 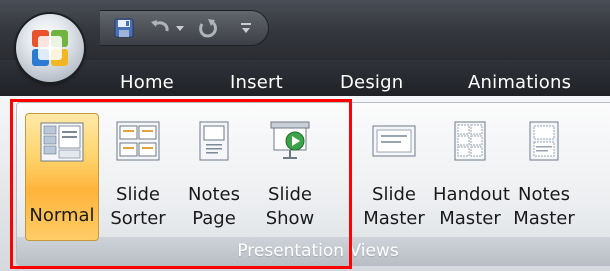 What do you see at coordinates (470, 141) in the screenshot?
I see `handout-master-icon` at bounding box center [470, 141].